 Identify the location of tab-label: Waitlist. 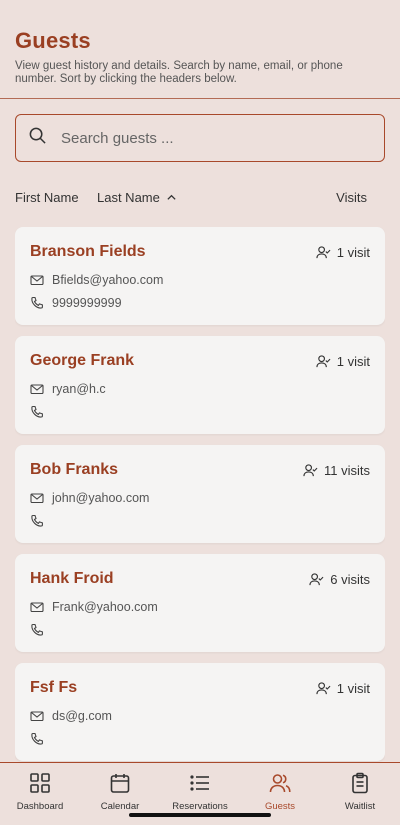
(360, 806).